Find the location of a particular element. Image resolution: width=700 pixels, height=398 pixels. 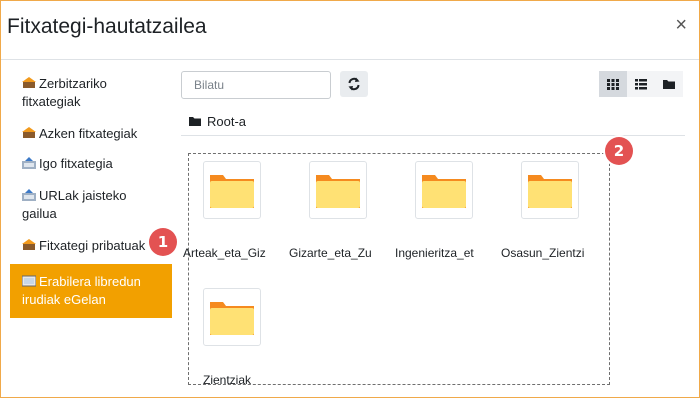

grid-icon is located at coordinates (613, 84).